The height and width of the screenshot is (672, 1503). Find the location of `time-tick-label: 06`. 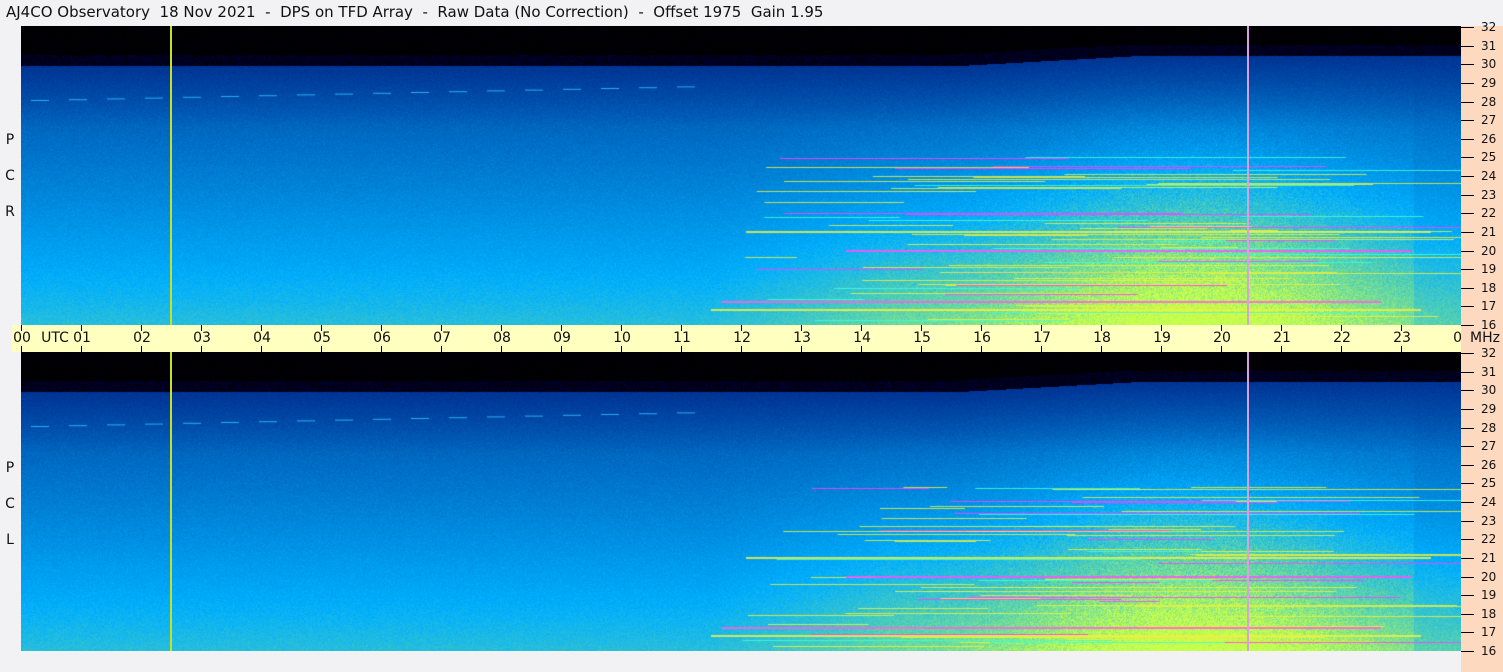

time-tick-label: 06 is located at coordinates (382, 338).